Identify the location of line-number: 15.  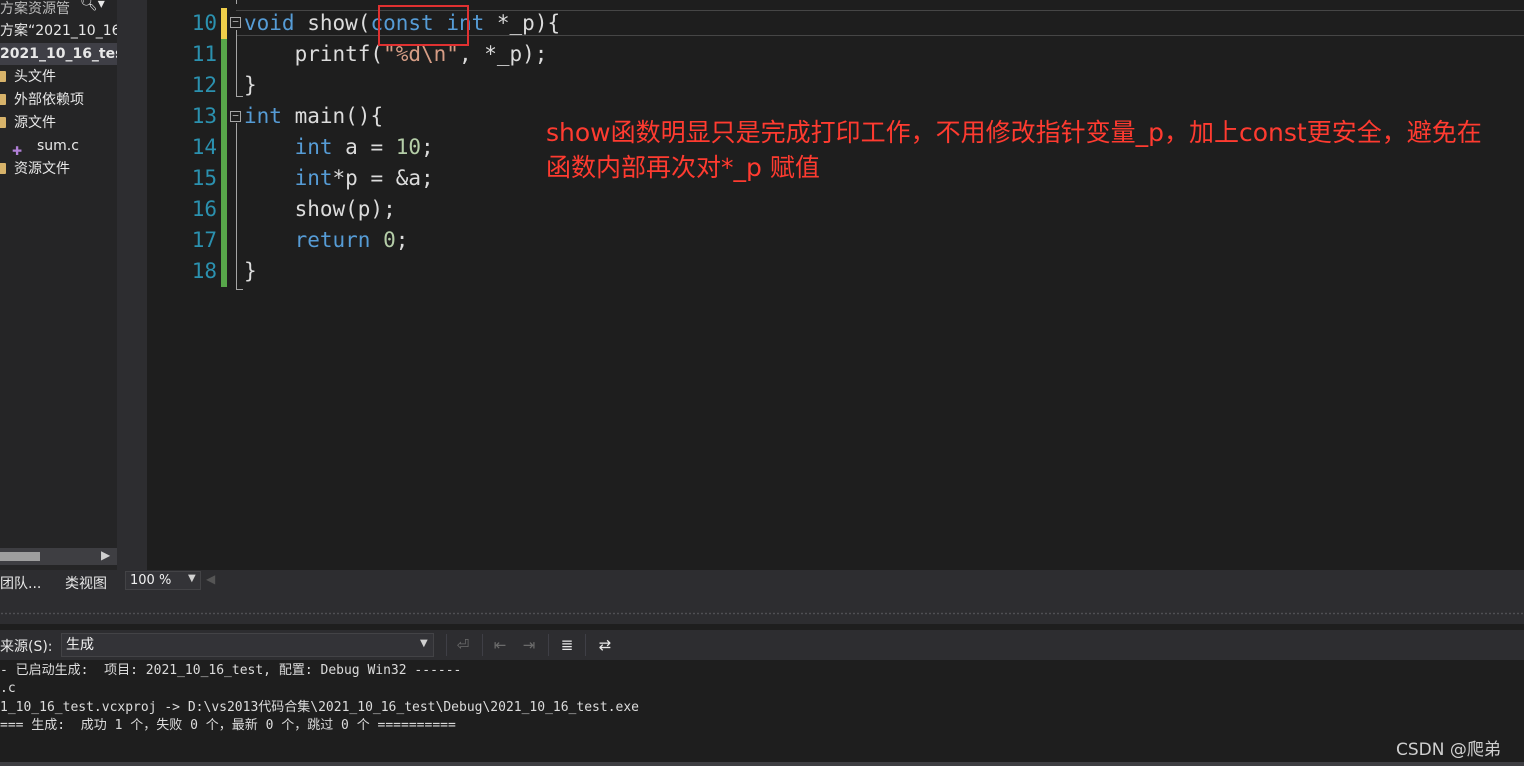
(204, 178).